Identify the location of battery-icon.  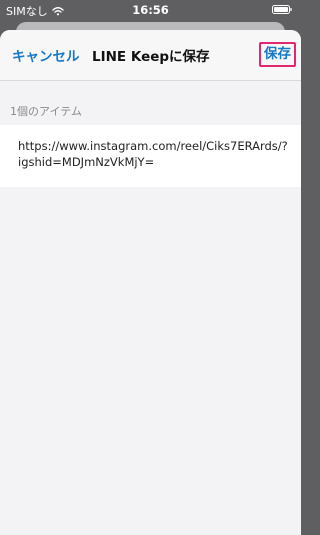
(282, 9).